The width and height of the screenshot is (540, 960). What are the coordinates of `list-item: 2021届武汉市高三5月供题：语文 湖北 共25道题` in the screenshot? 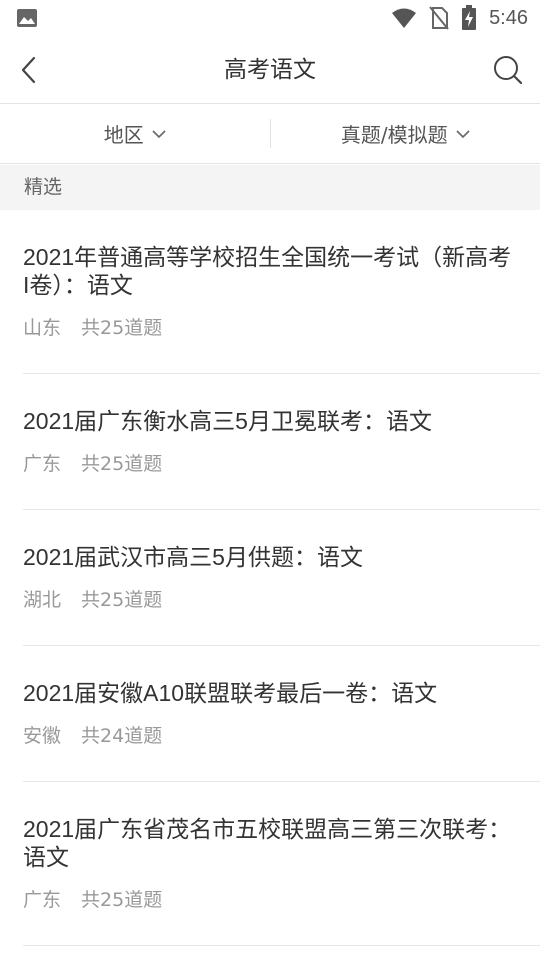 It's located at (281, 578).